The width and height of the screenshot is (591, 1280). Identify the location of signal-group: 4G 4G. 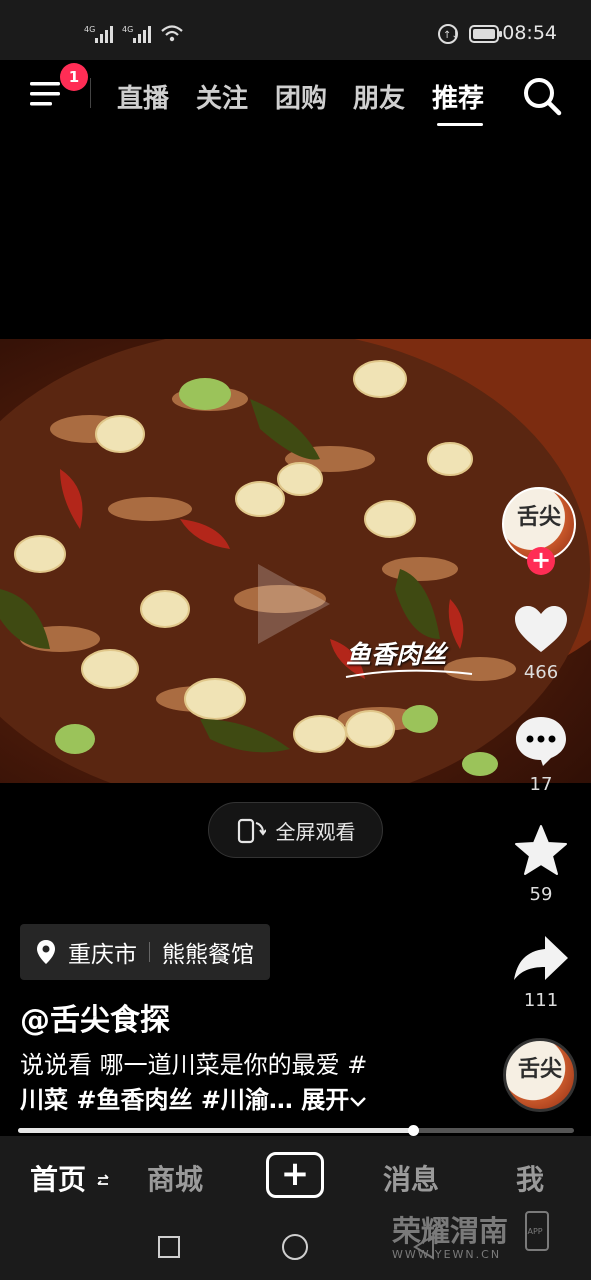
(134, 34).